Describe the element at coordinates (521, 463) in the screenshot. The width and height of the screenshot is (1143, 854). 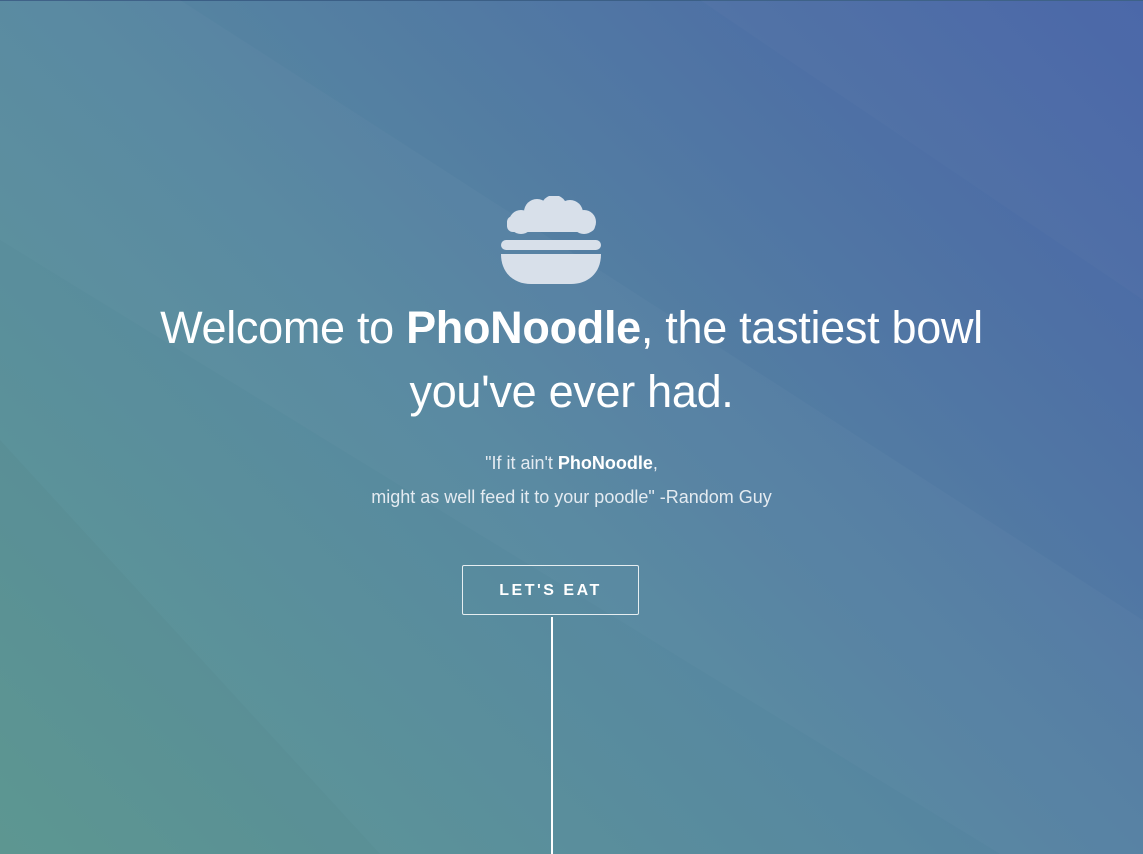
I see `quote-open: "If it ain't` at that location.